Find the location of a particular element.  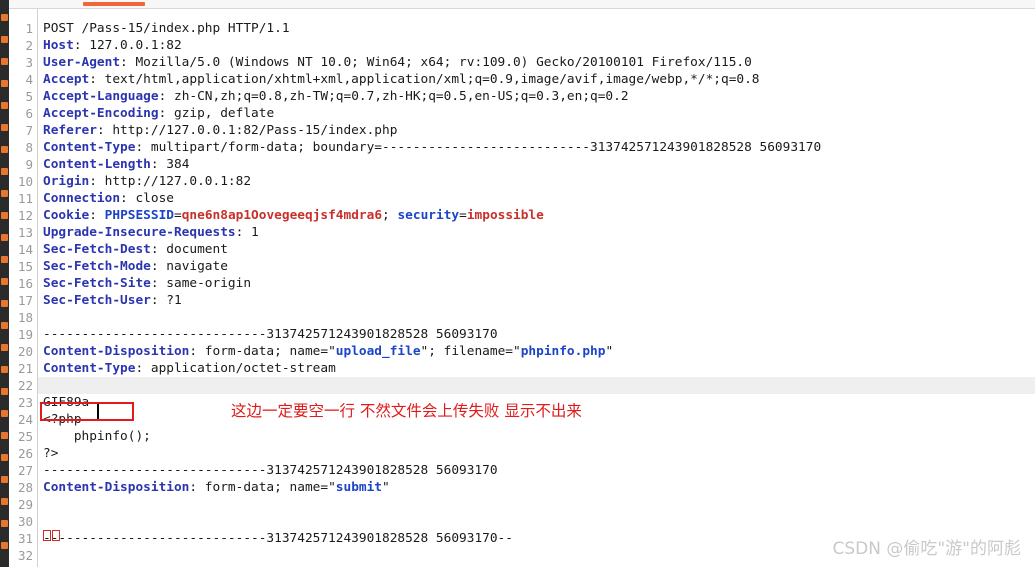

code-line: Sec-Fetch-Mode: navigate is located at coordinates (536, 266).